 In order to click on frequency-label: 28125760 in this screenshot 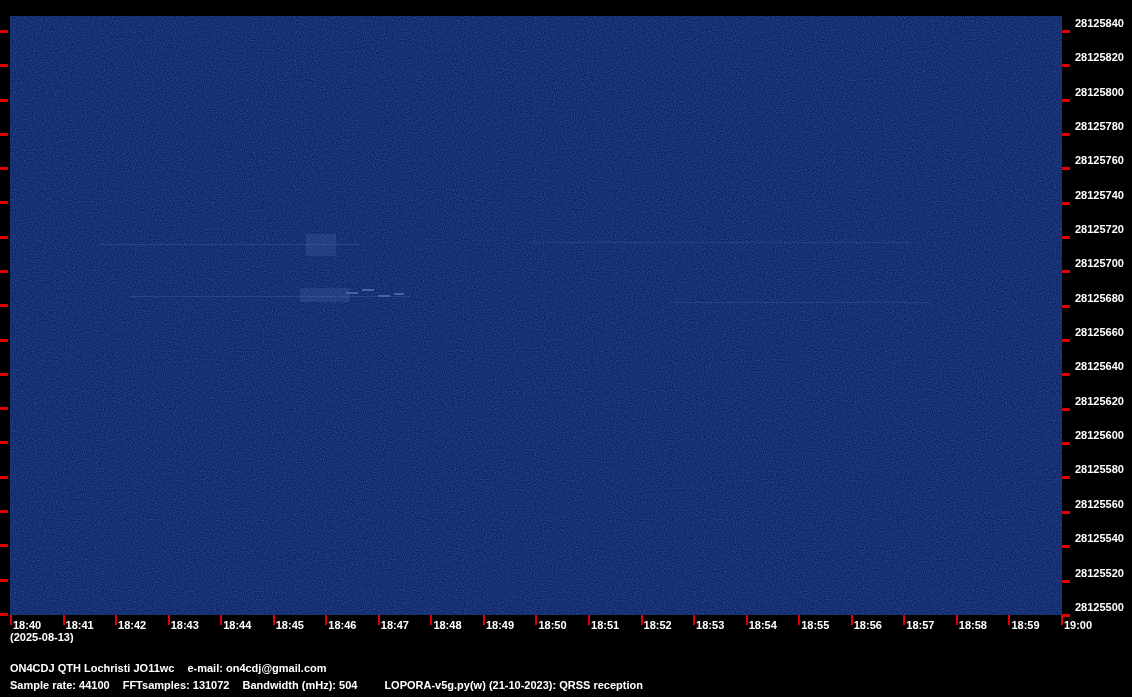, I will do `click(1099, 161)`.